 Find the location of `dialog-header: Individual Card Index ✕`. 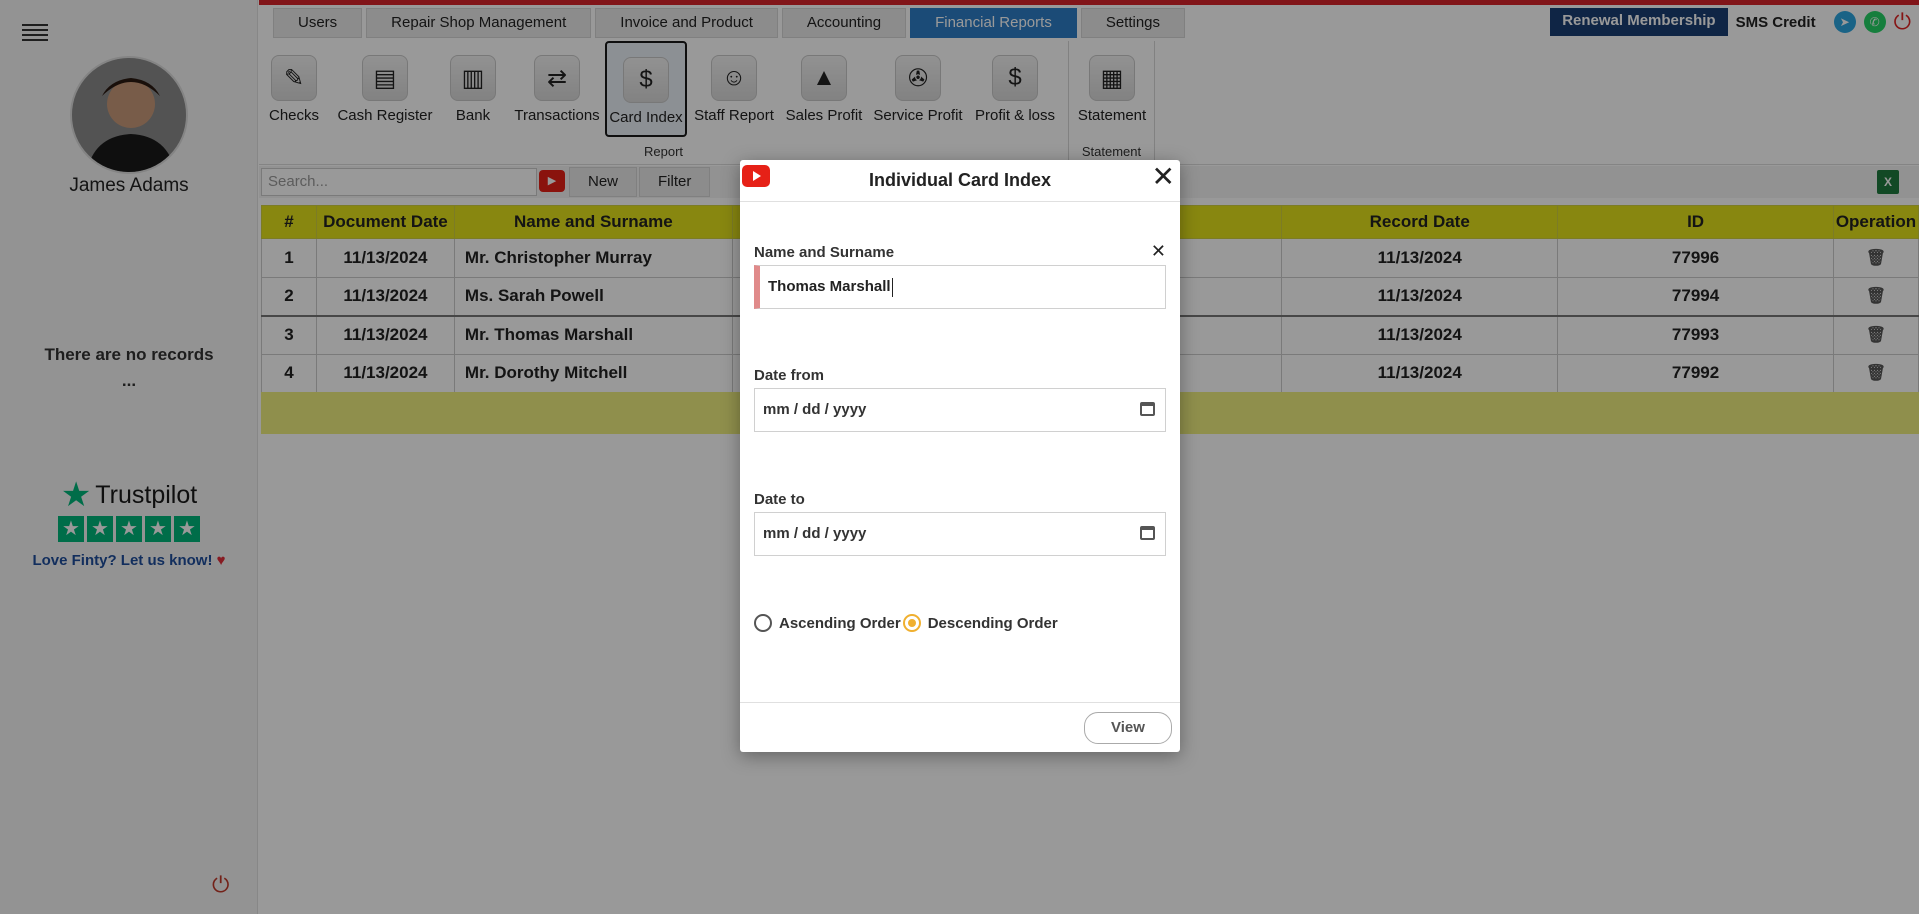

dialog-header: Individual Card Index ✕ is located at coordinates (960, 181).